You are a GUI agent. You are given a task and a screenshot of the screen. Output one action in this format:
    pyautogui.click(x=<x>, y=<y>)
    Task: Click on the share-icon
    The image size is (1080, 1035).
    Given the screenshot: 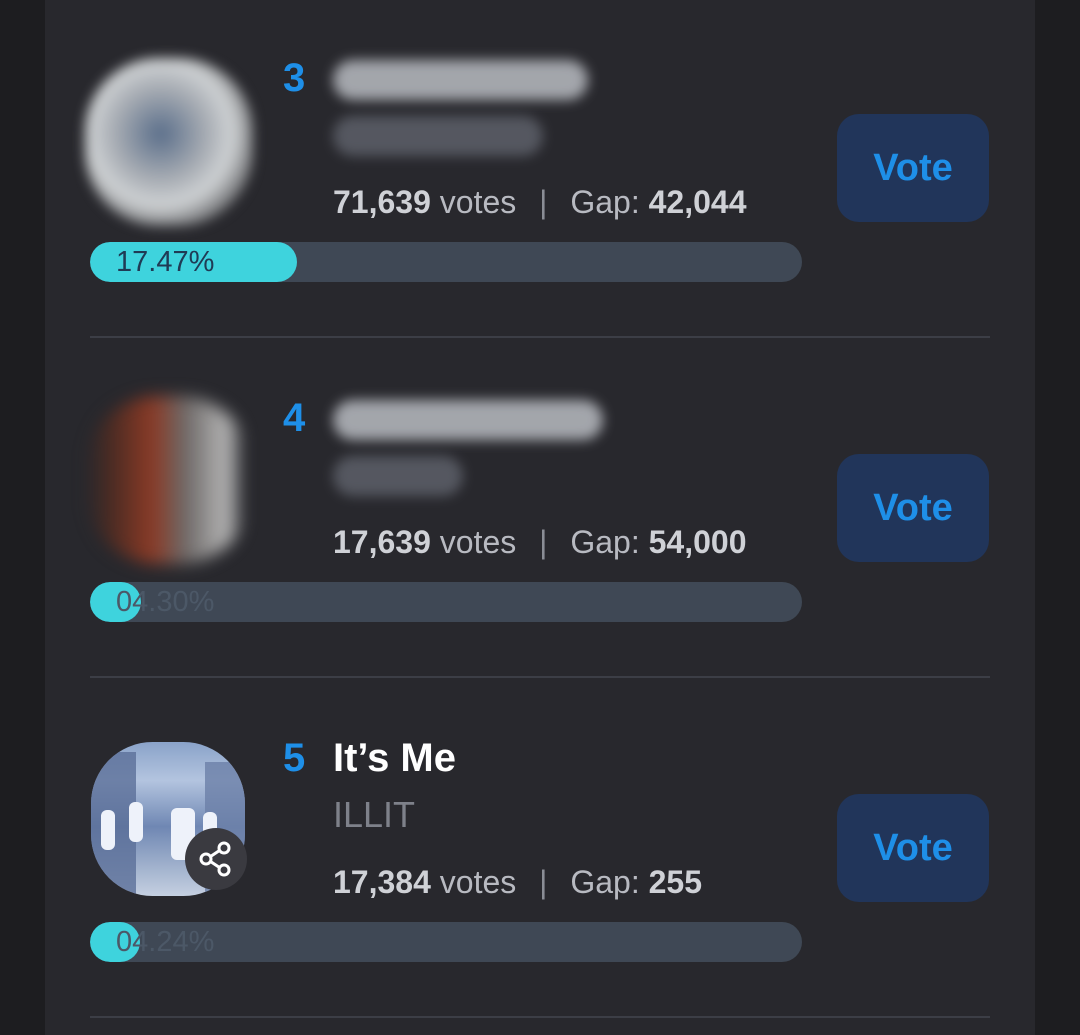 What is the action you would take?
    pyautogui.click(x=215, y=859)
    